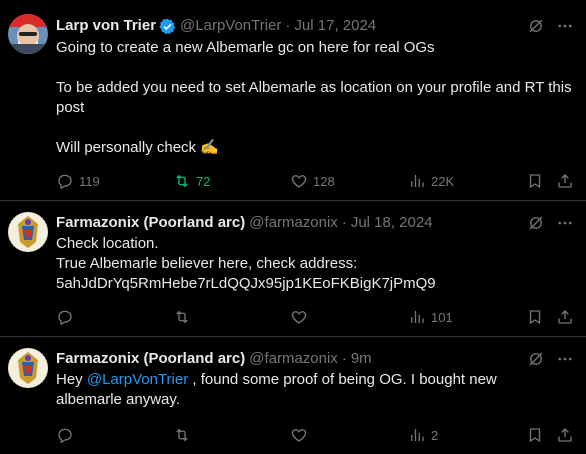 Image resolution: width=586 pixels, height=454 pixels. What do you see at coordinates (361, 359) in the screenshot?
I see `timestamp: 9m` at bounding box center [361, 359].